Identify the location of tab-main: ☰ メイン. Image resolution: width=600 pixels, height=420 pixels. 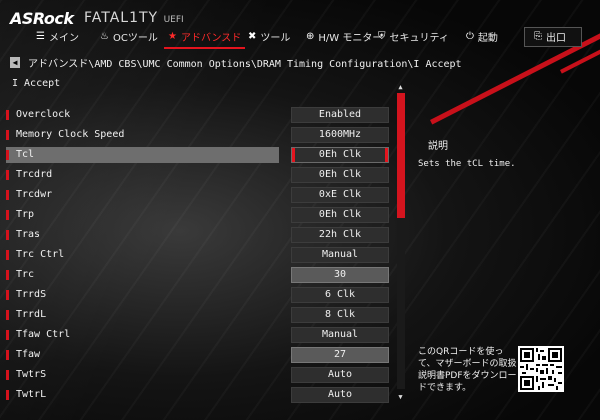
(57, 36).